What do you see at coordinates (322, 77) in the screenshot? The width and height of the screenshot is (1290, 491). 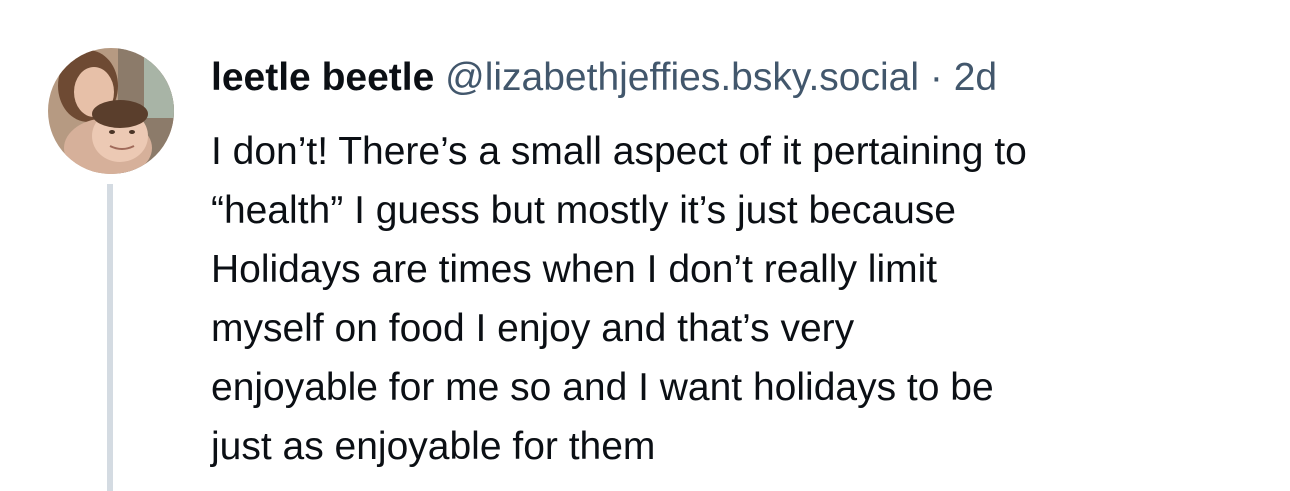 I see `author-display-name: leetle beetle` at bounding box center [322, 77].